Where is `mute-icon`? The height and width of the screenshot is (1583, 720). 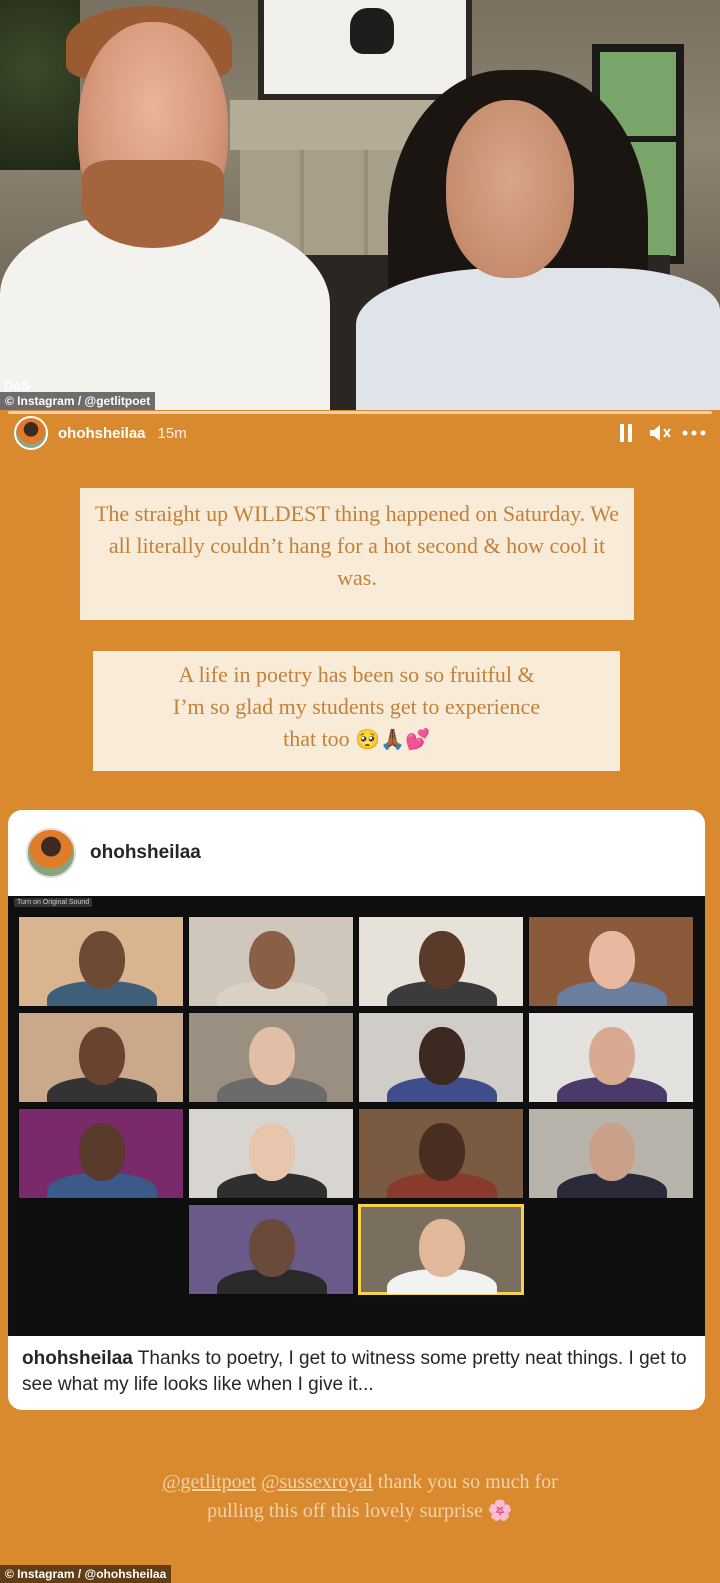 mute-icon is located at coordinates (660, 433).